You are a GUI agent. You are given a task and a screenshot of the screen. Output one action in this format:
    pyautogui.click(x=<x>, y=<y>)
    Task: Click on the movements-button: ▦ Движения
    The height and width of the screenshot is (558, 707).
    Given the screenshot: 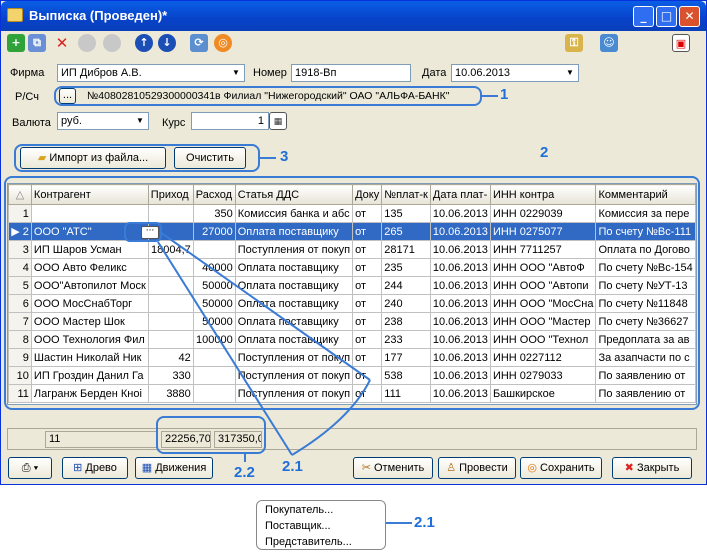 What is the action you would take?
    pyautogui.click(x=174, y=468)
    